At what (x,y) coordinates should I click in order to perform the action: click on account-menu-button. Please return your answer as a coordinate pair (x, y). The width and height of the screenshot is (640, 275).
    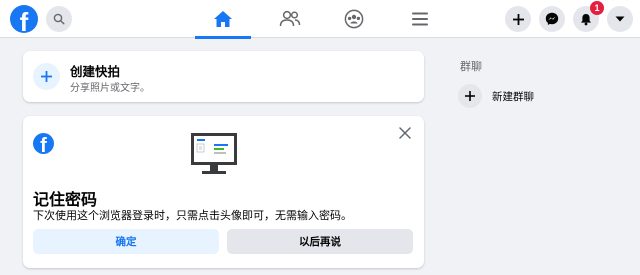
    Looking at the image, I should click on (620, 19).